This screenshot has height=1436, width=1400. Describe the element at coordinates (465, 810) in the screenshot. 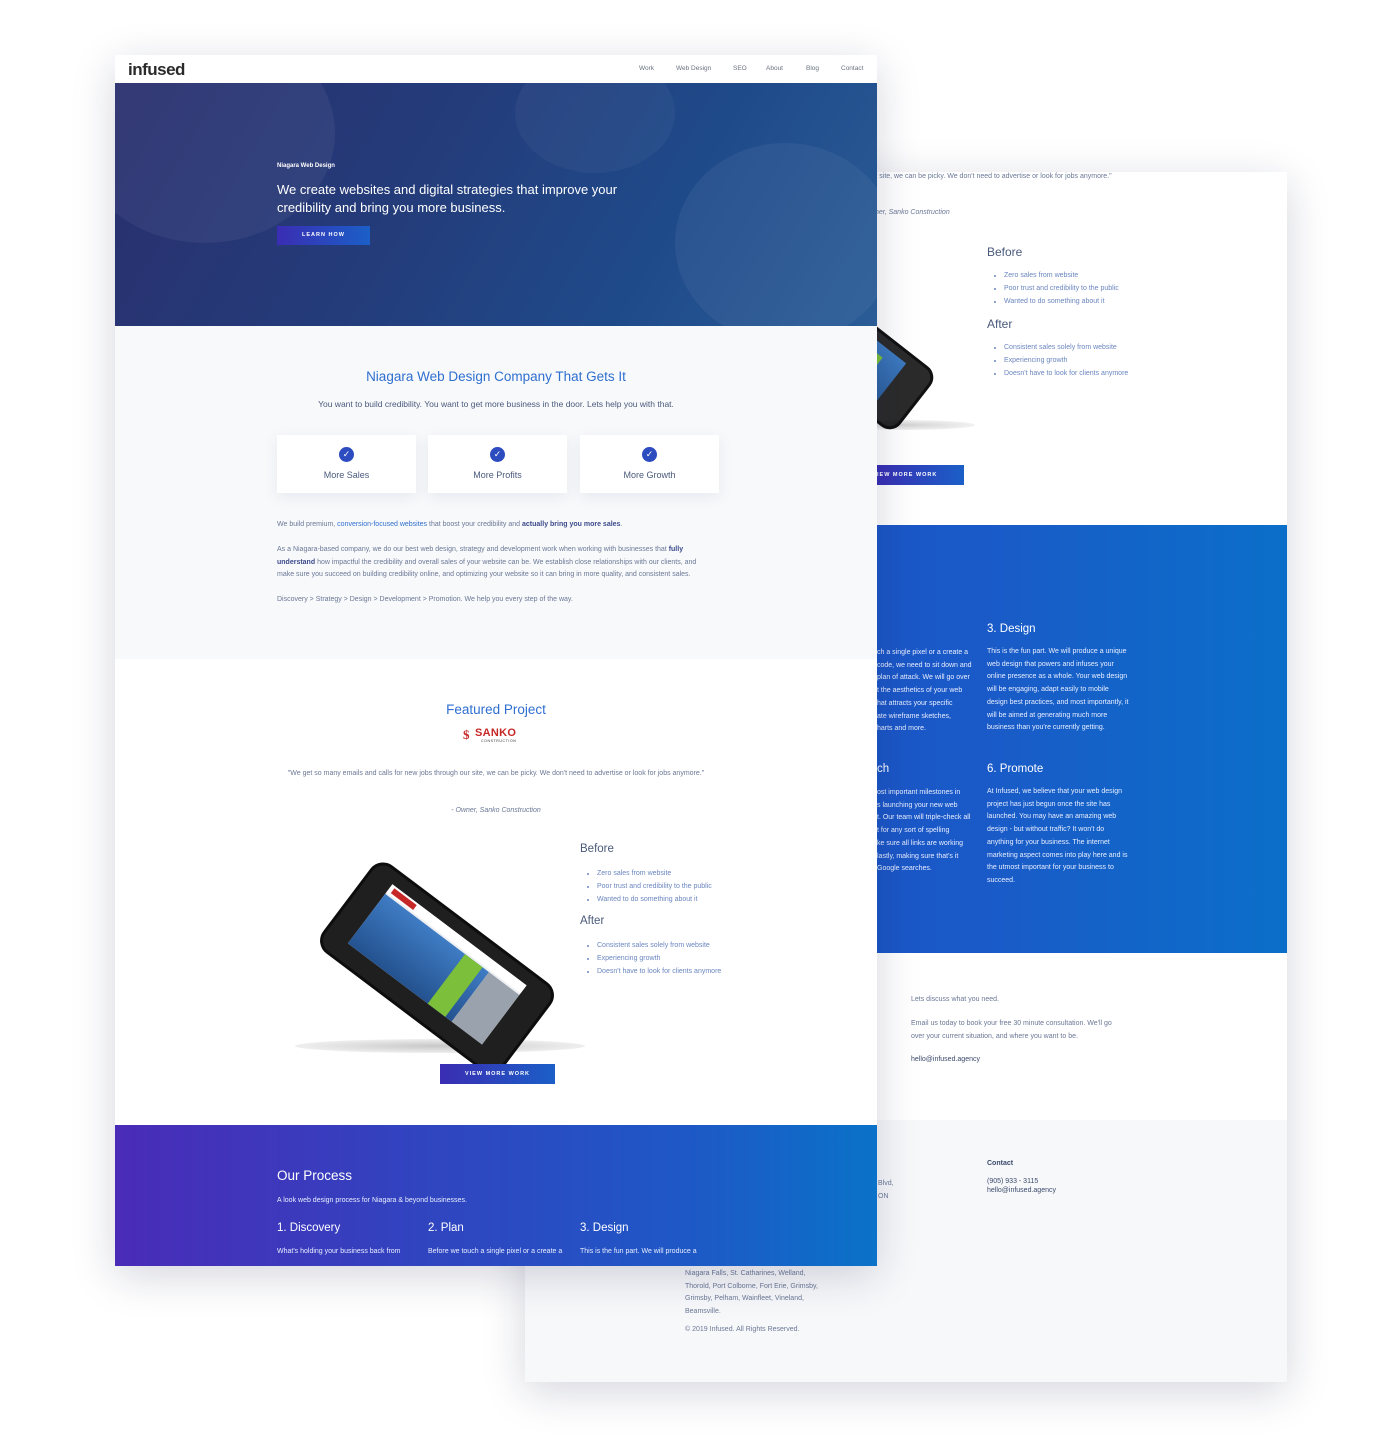

I see `attribution-prefix: - Owner,` at that location.